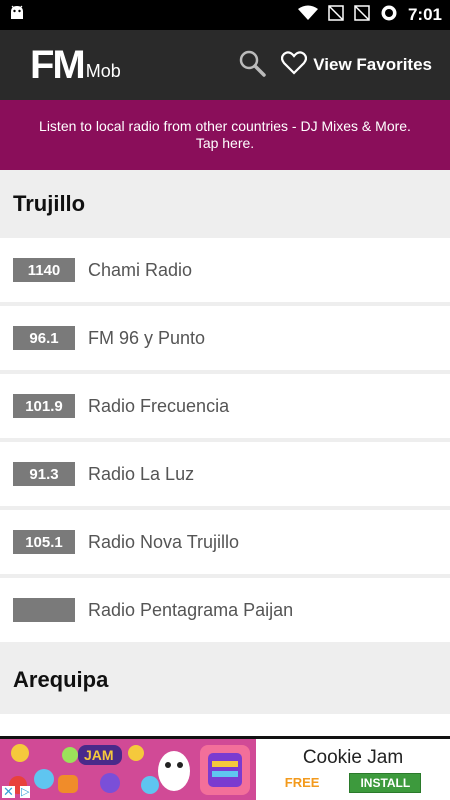  What do you see at coordinates (17, 15) in the screenshot?
I see `android-icon` at bounding box center [17, 15].